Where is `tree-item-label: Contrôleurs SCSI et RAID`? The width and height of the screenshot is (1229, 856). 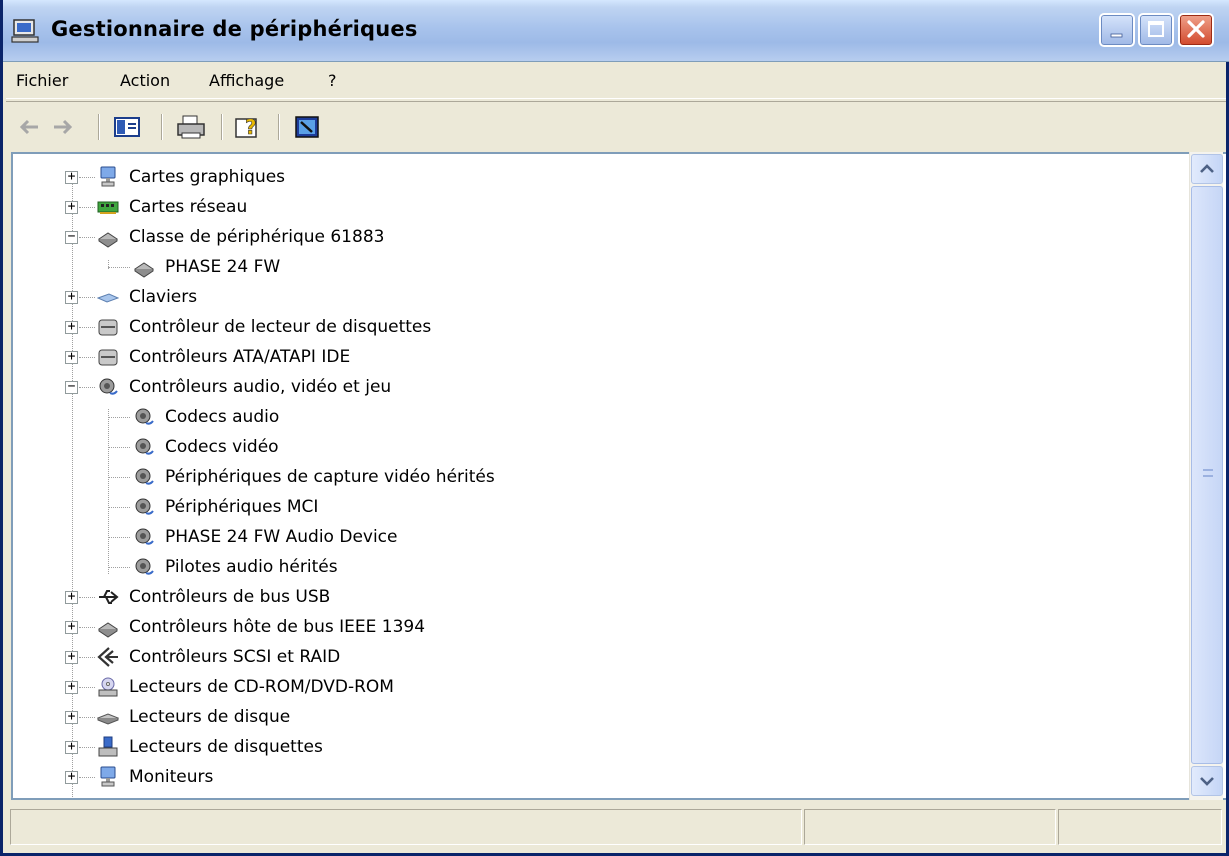
tree-item-label: Contrôleurs SCSI et RAID is located at coordinates (235, 657).